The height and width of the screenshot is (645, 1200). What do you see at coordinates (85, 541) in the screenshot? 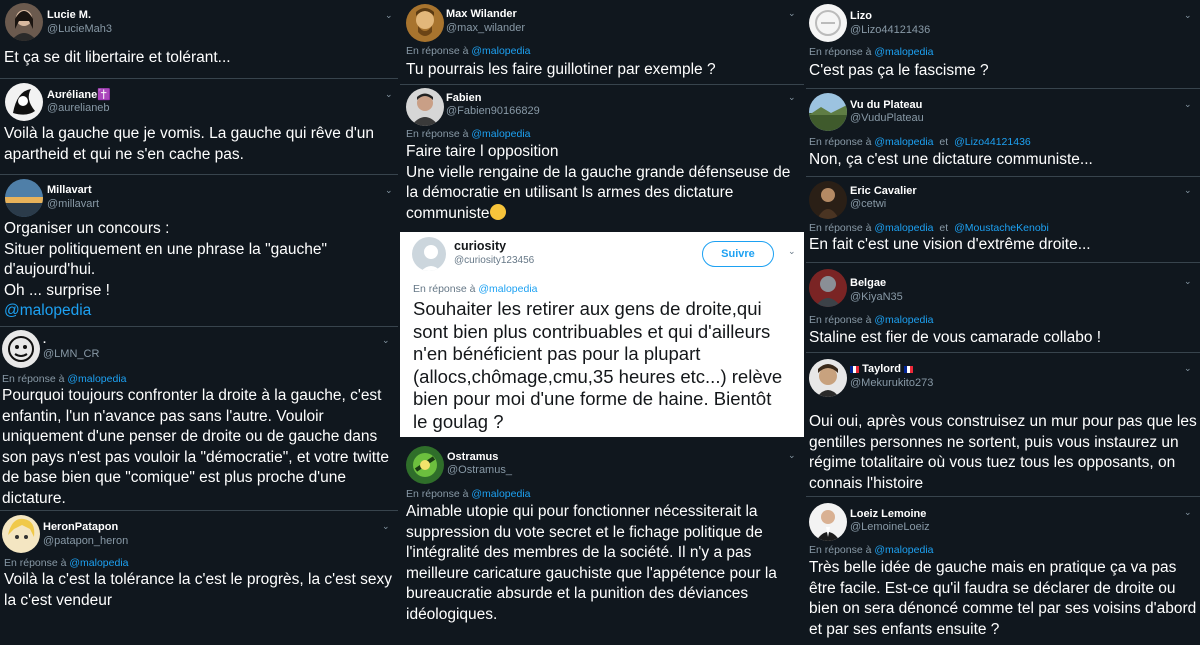
I see `author-handle: @patapon_heron` at bounding box center [85, 541].